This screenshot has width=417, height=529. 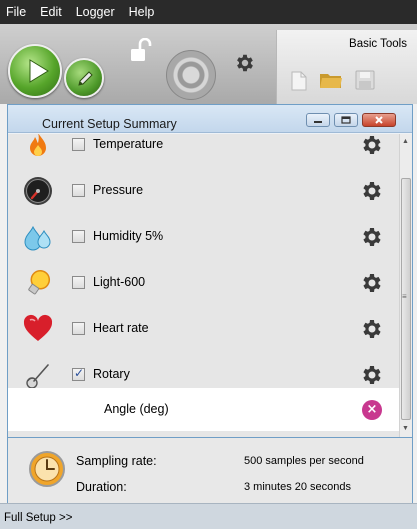 I want to click on edit-button, so click(x=84, y=78).